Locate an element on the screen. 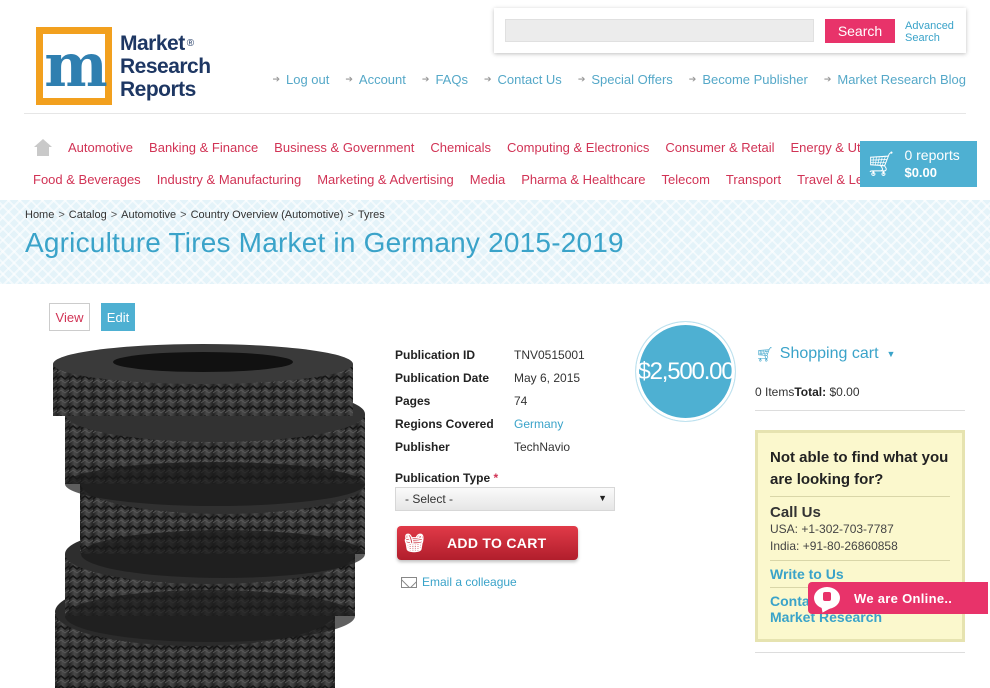 The image size is (990, 688). cart-summary: 0 ItemsTotal: $0.00 is located at coordinates (807, 392).